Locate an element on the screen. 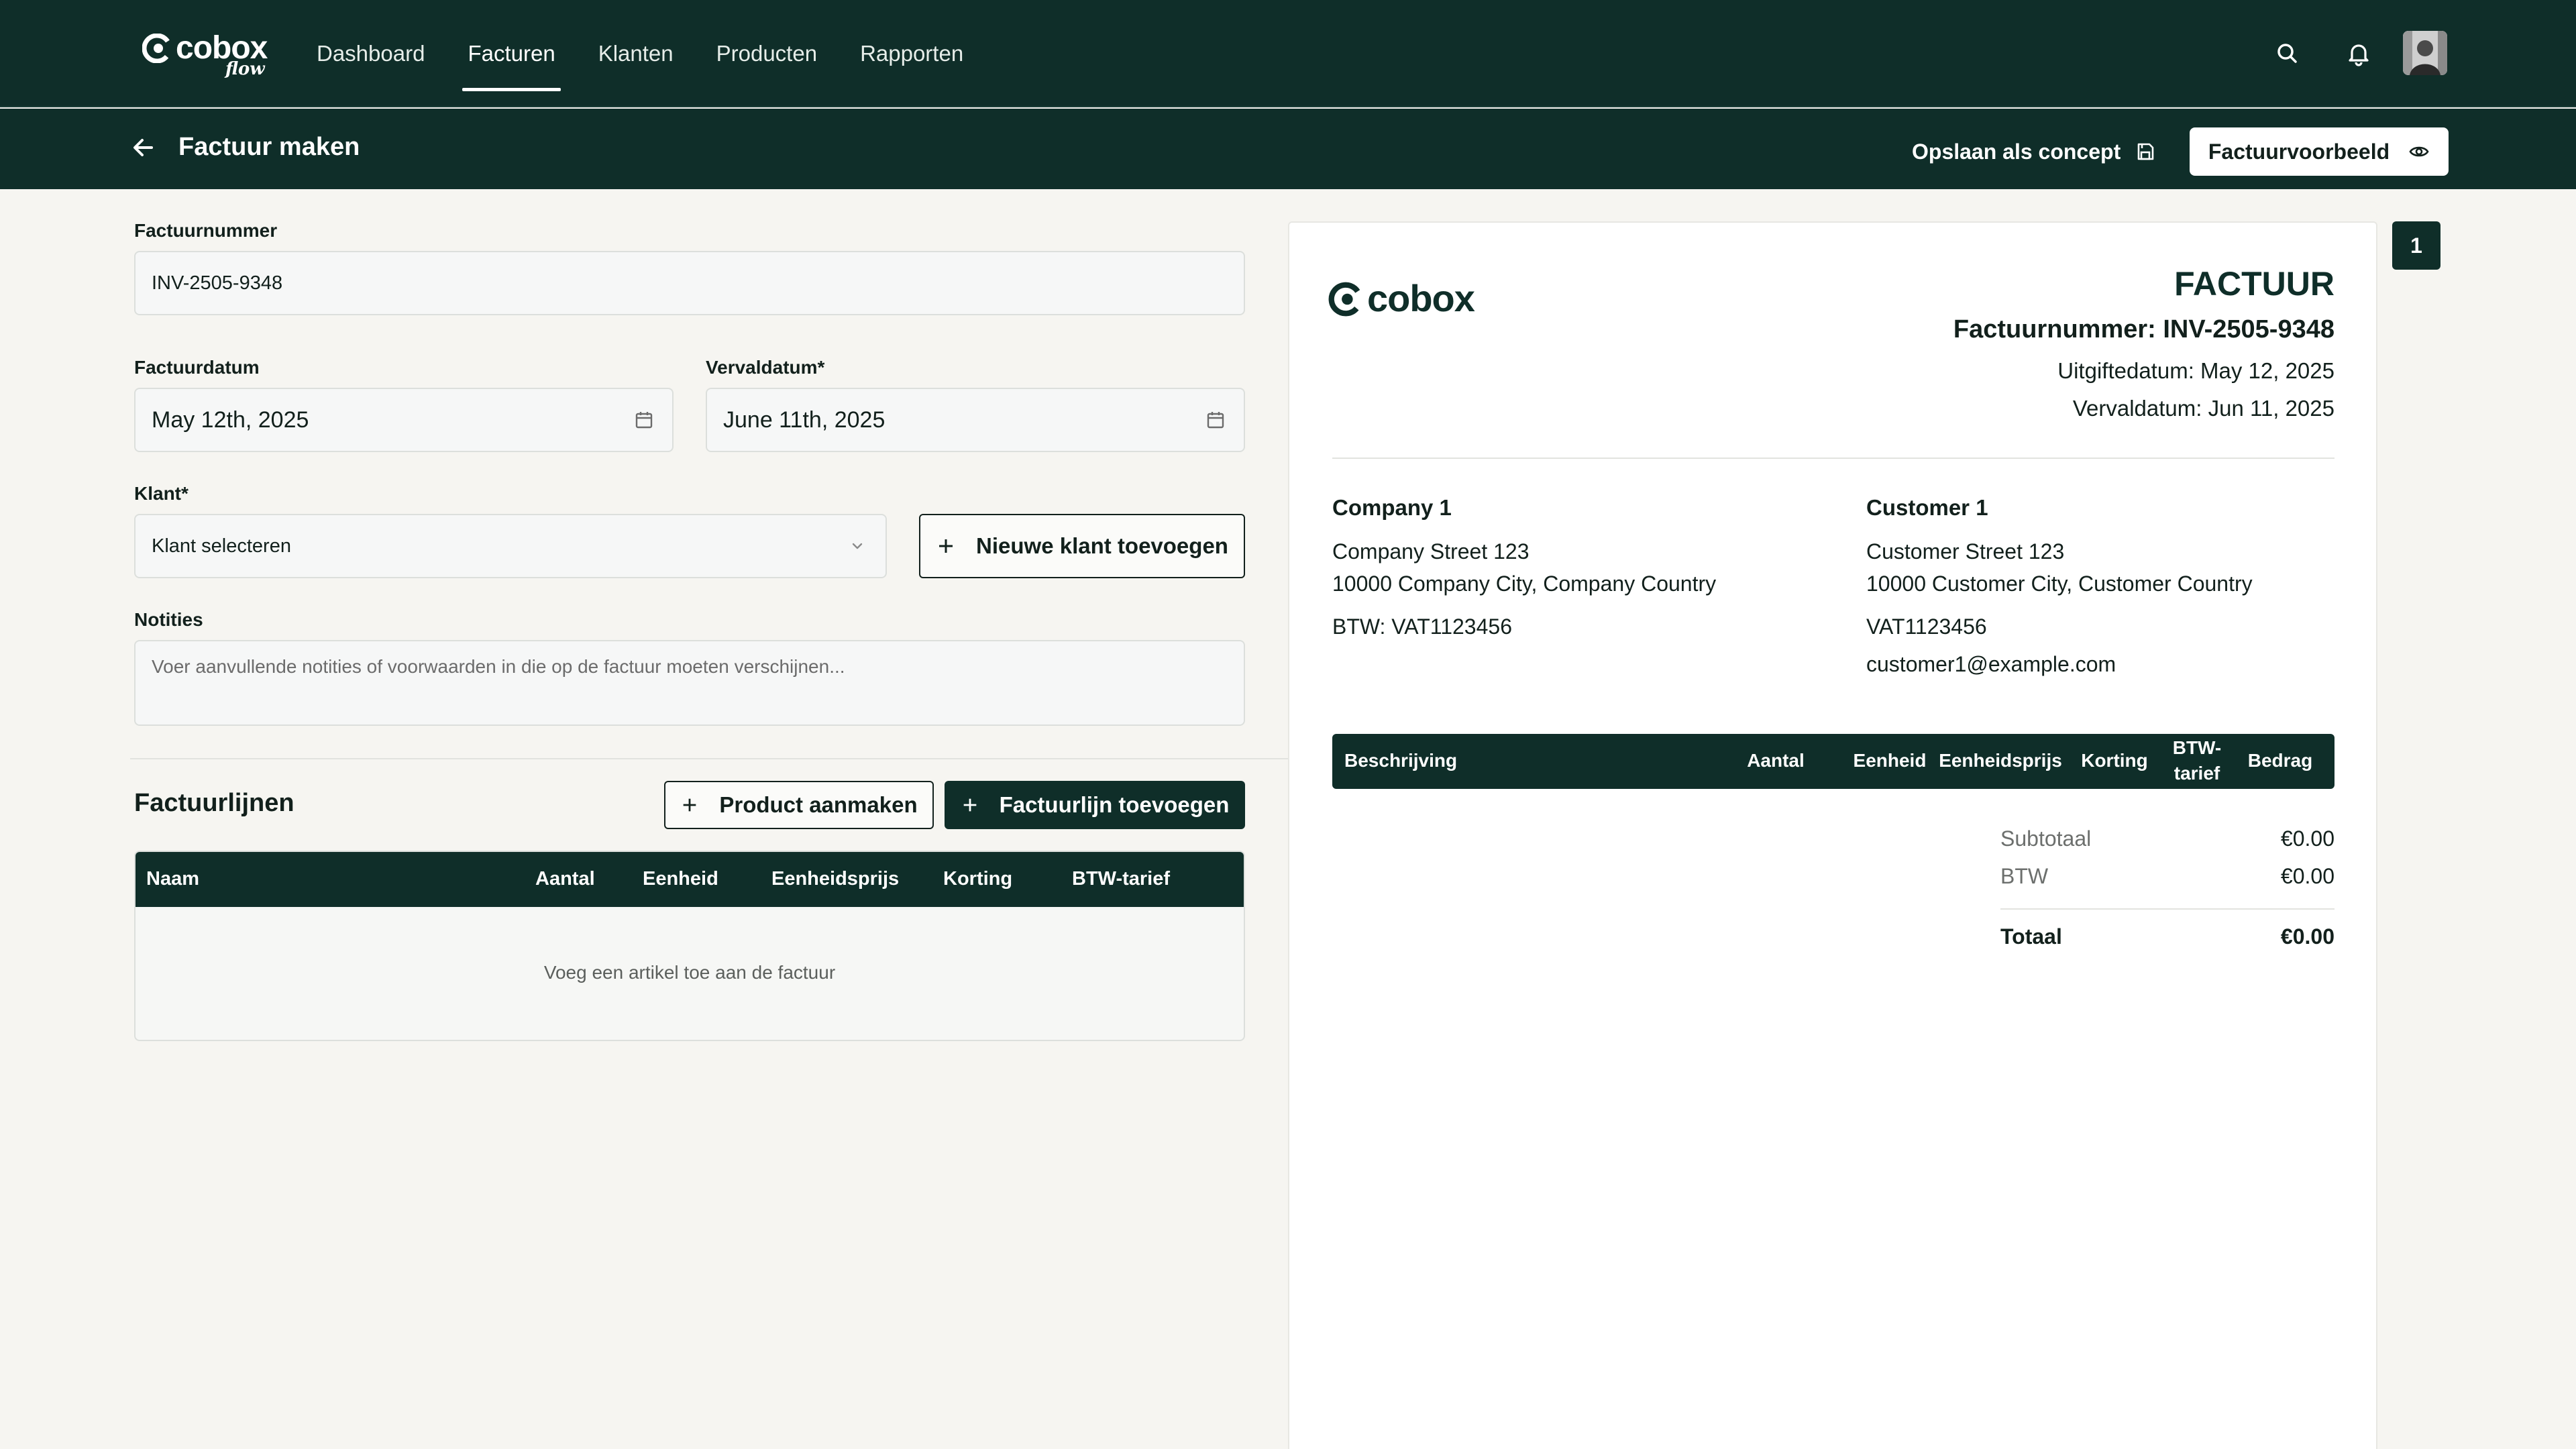 This screenshot has height=1449, width=2576. company-name: Company 1 is located at coordinates (1392, 507).